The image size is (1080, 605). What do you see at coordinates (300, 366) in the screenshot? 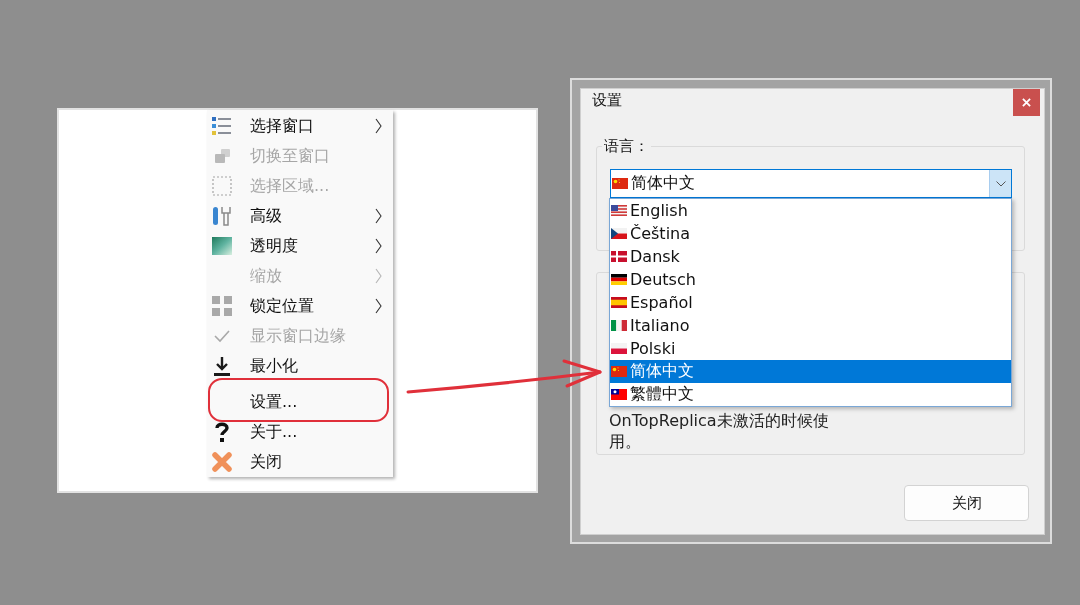
I see `menu-item: 最小化` at bounding box center [300, 366].